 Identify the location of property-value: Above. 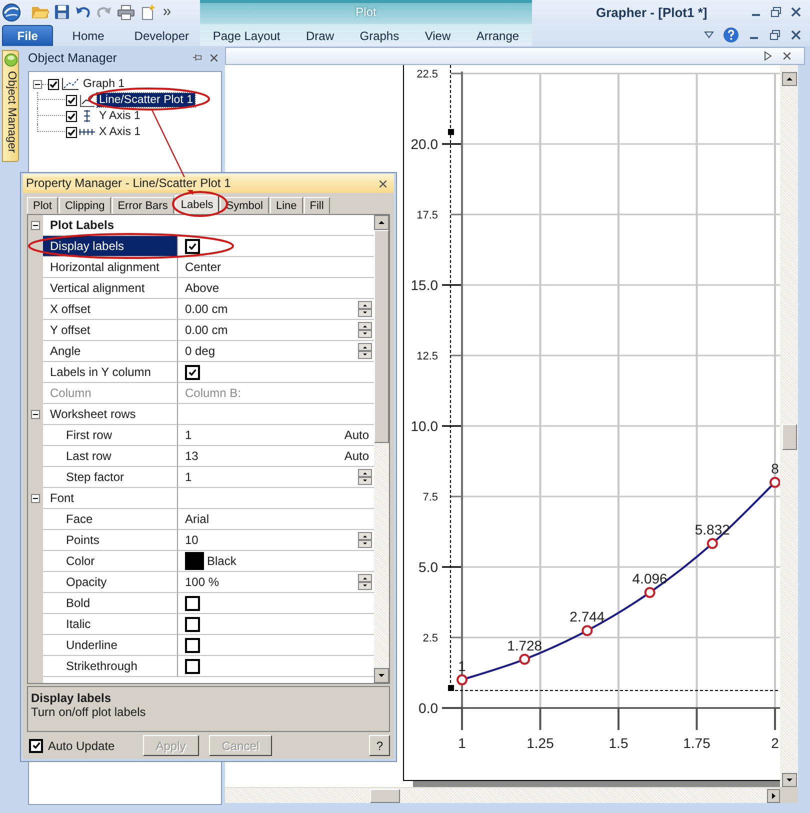
(202, 288).